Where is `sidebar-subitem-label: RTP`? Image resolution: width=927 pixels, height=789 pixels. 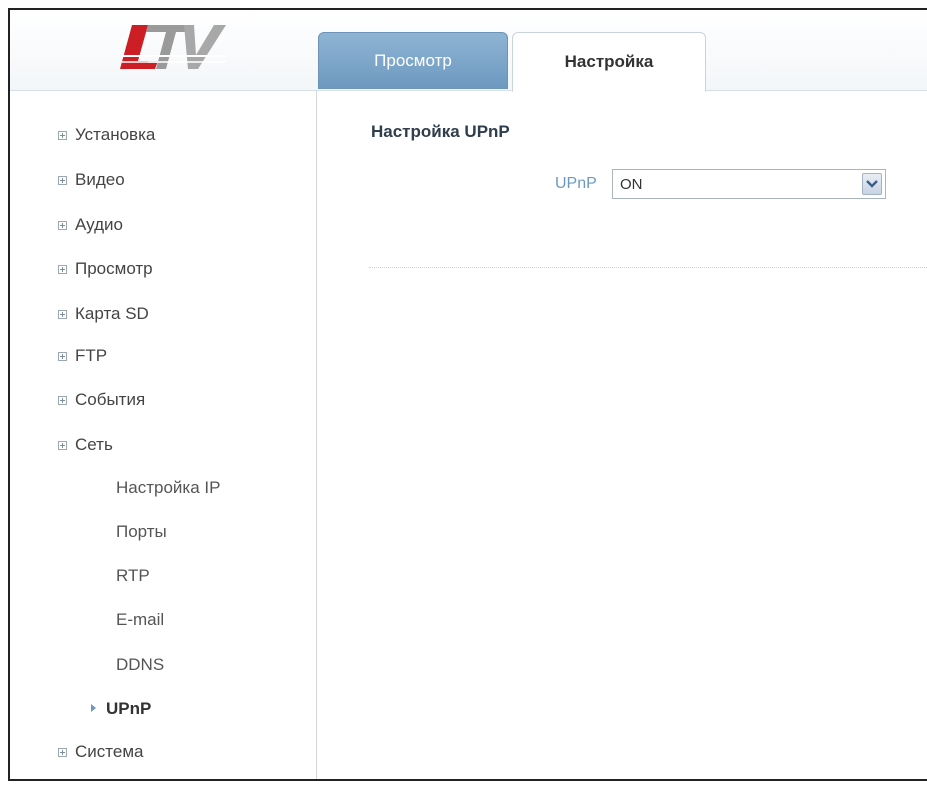 sidebar-subitem-label: RTP is located at coordinates (133, 575).